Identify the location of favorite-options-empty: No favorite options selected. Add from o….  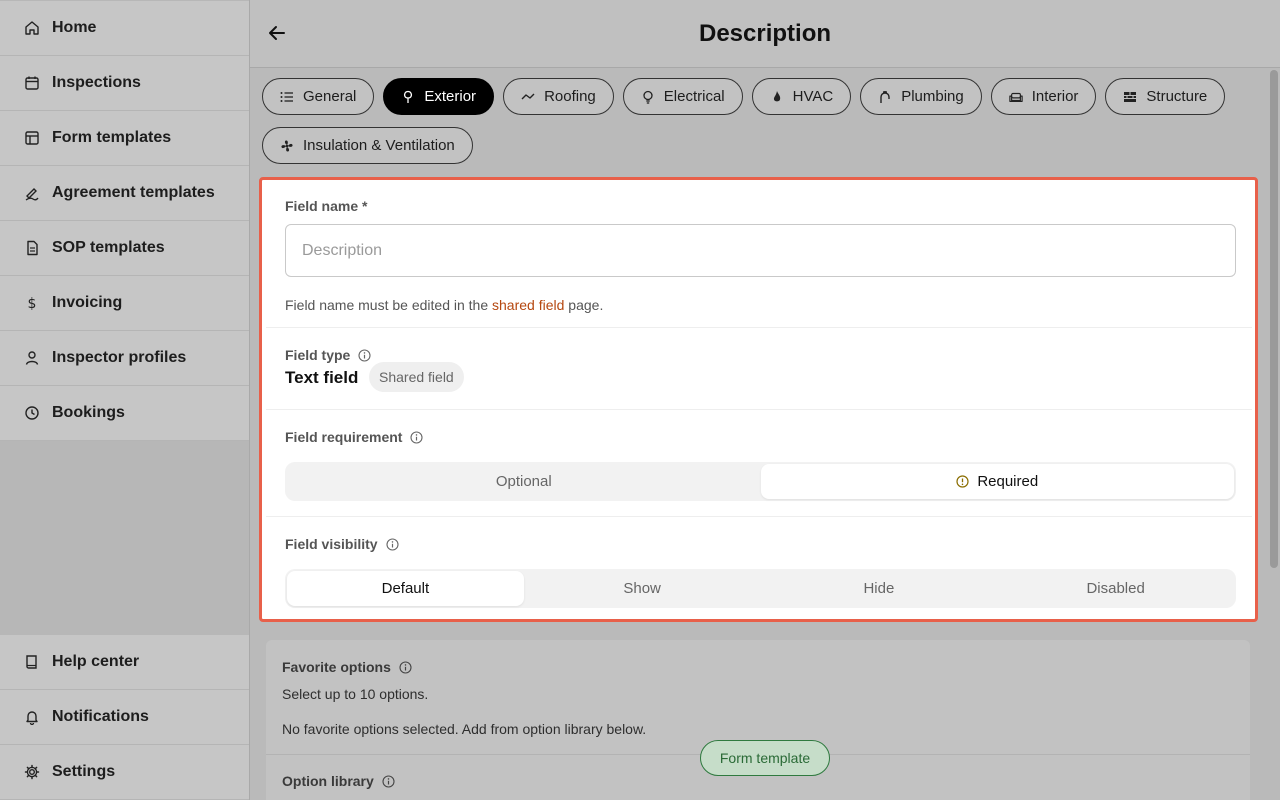
(464, 729).